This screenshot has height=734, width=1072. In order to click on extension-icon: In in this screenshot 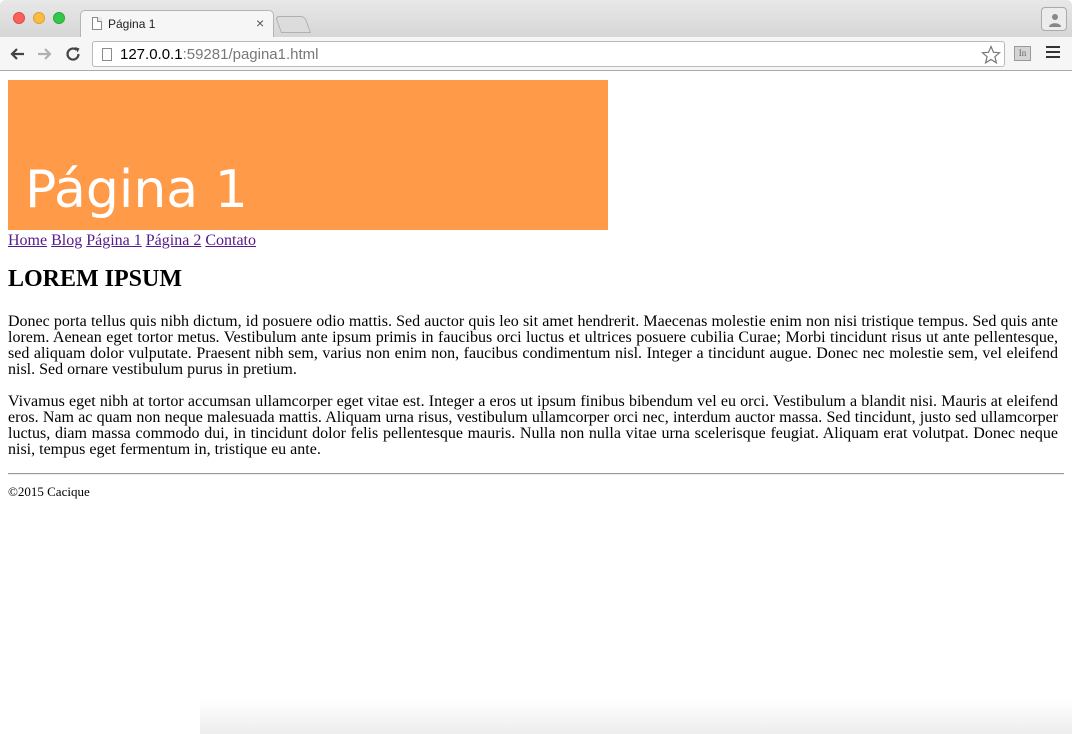, I will do `click(1022, 53)`.